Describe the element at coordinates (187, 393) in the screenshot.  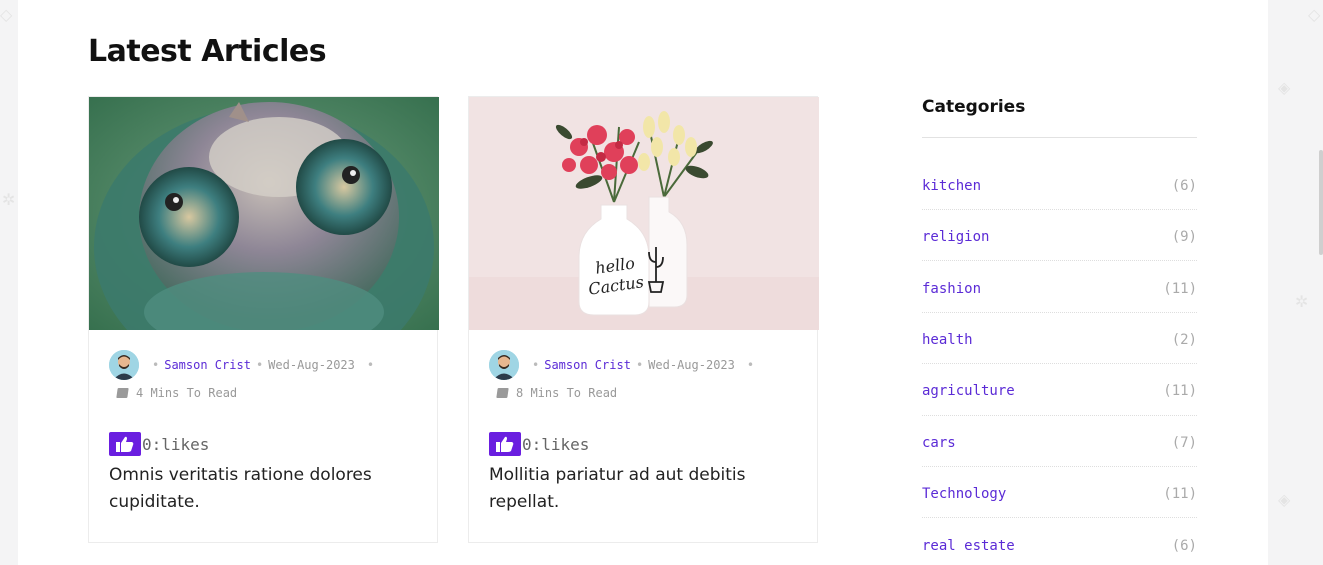
I see `read-time: 4 Mins To Read` at that location.